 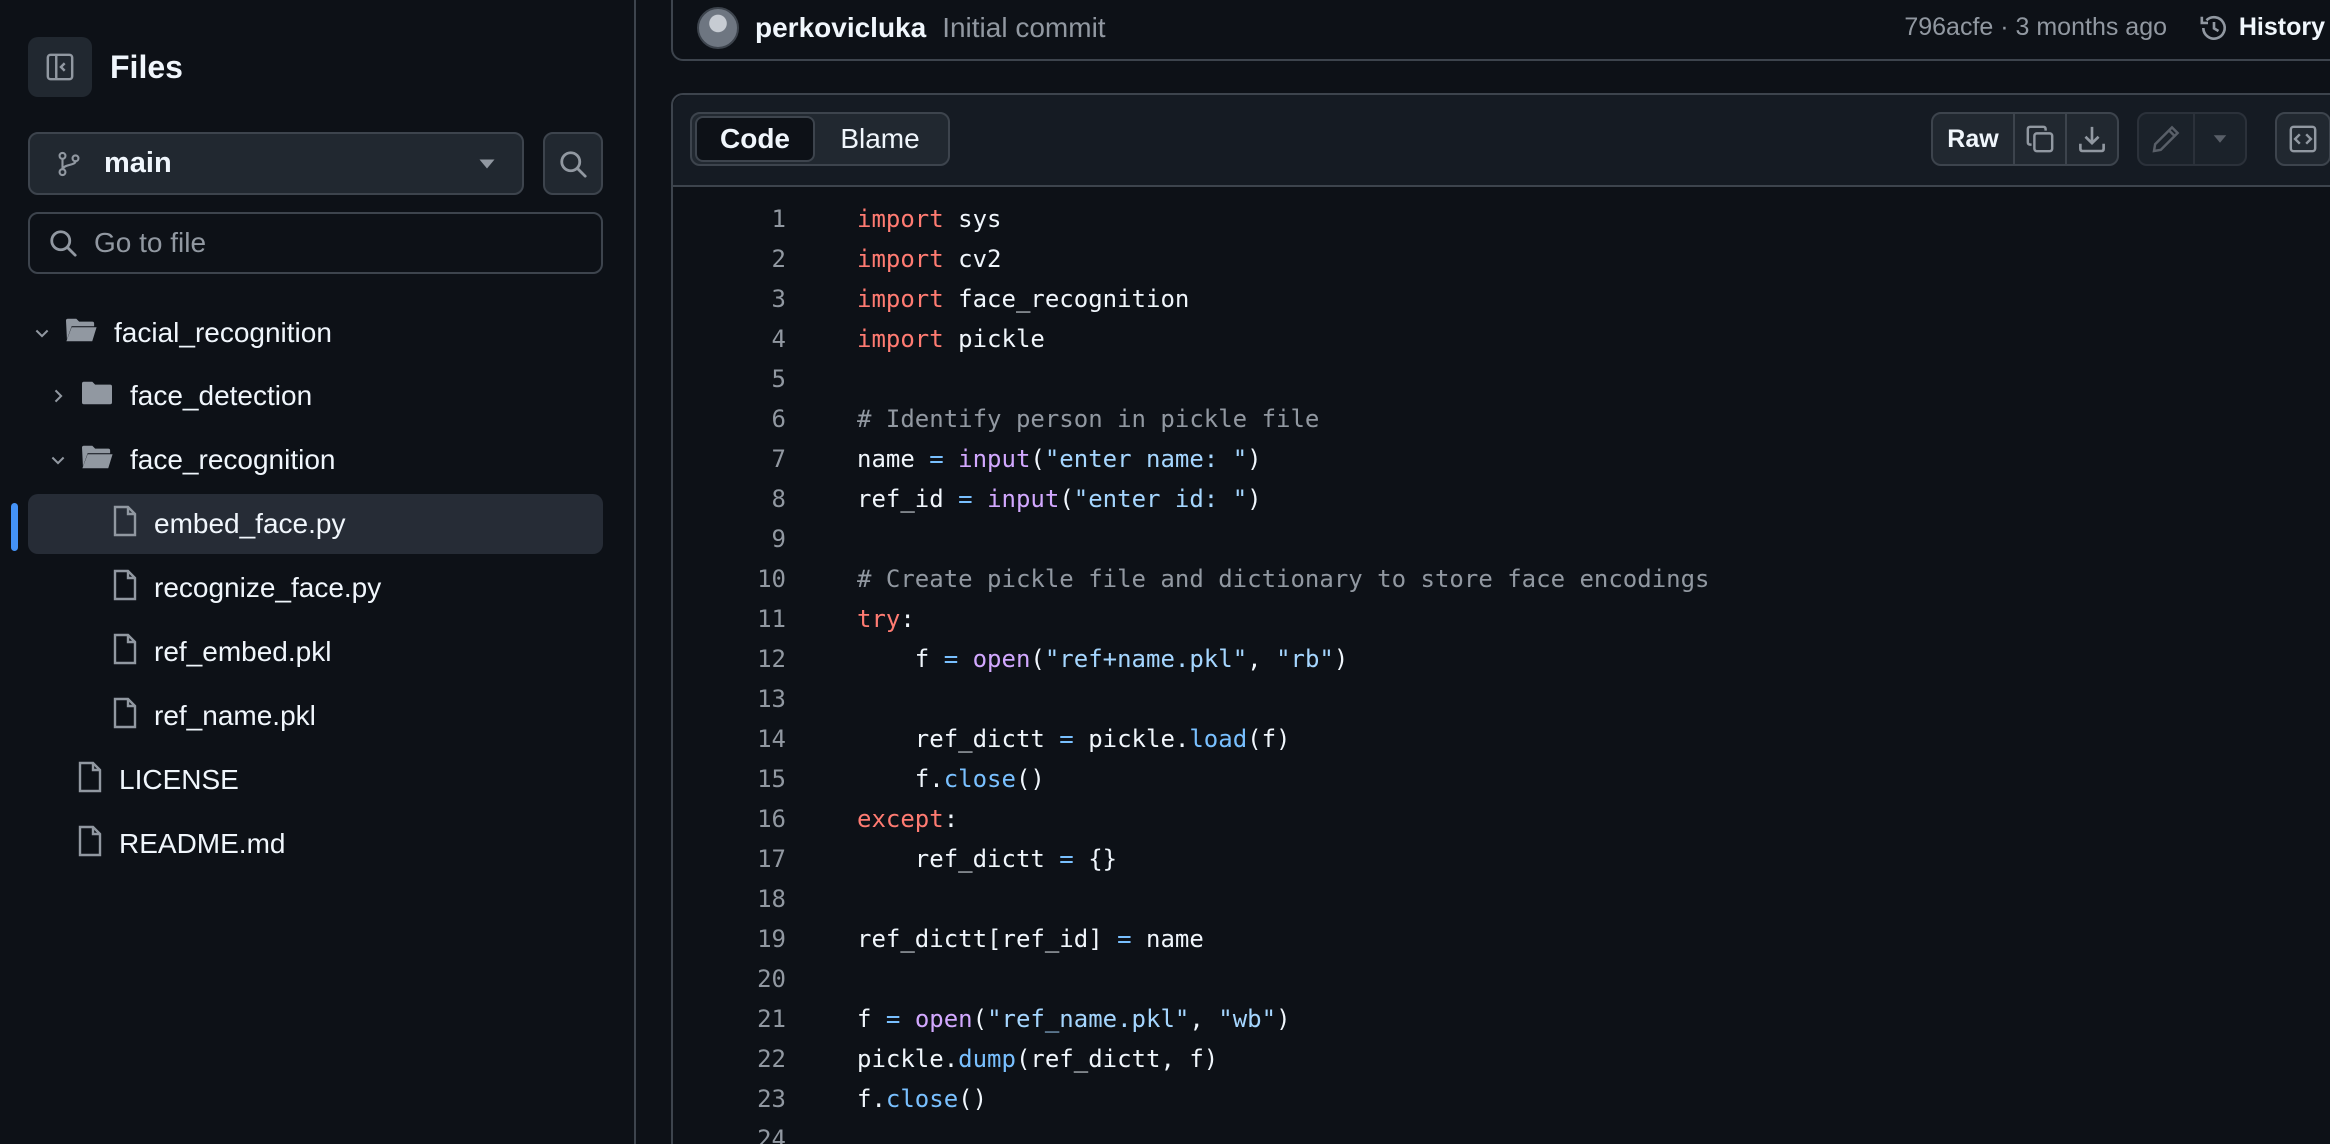 What do you see at coordinates (1247, 1019) in the screenshot?
I see `code-token: "wb"` at bounding box center [1247, 1019].